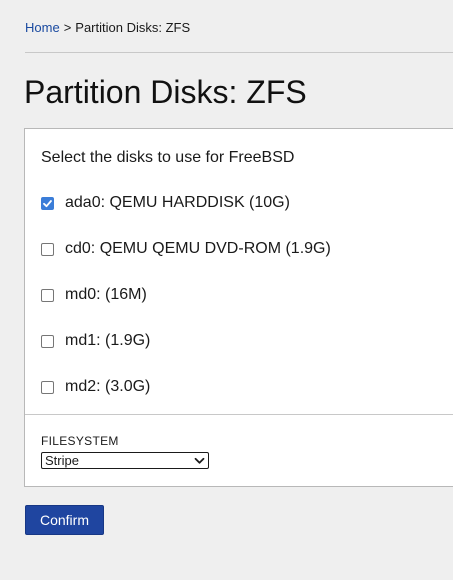  Describe the element at coordinates (64, 520) in the screenshot. I see `confirm-button: Confirm` at that location.